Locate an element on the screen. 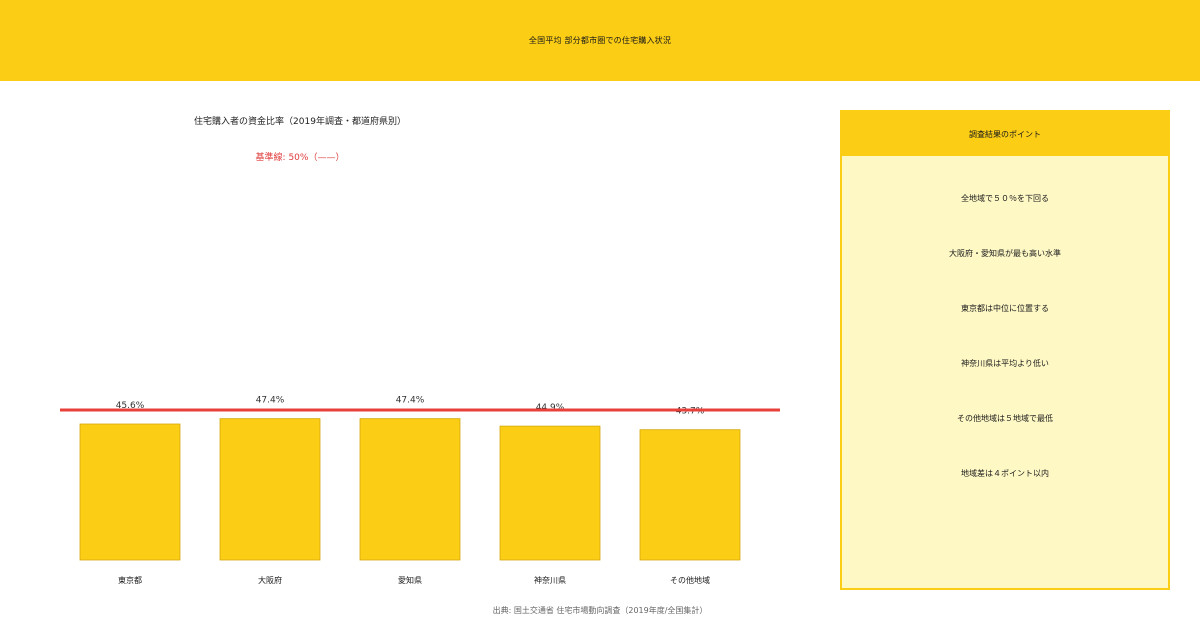 This screenshot has height=630, width=1200. side-panel-item: その他地域は５地域で最低 is located at coordinates (1005, 418).